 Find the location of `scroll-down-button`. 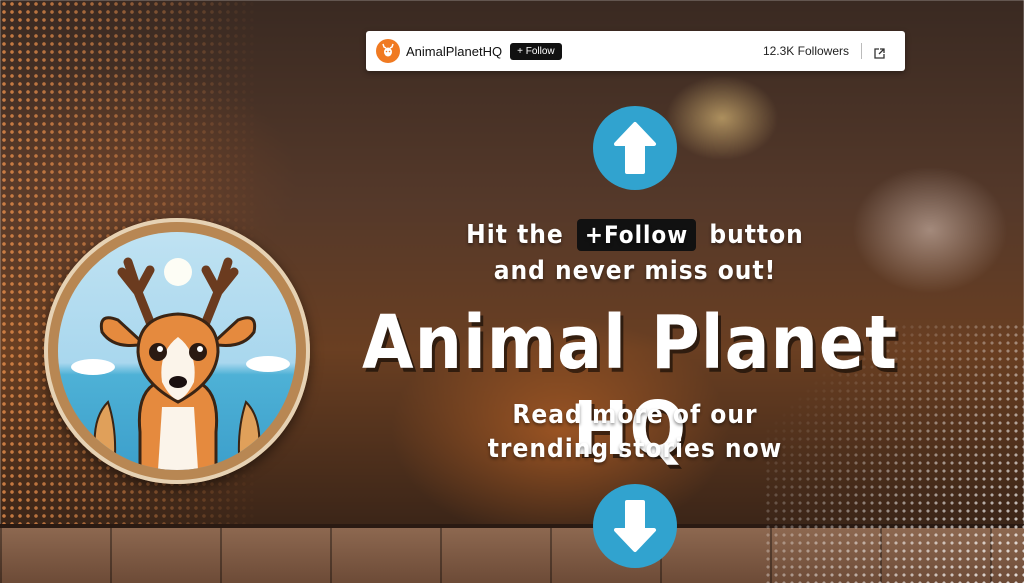

scroll-down-button is located at coordinates (635, 526).